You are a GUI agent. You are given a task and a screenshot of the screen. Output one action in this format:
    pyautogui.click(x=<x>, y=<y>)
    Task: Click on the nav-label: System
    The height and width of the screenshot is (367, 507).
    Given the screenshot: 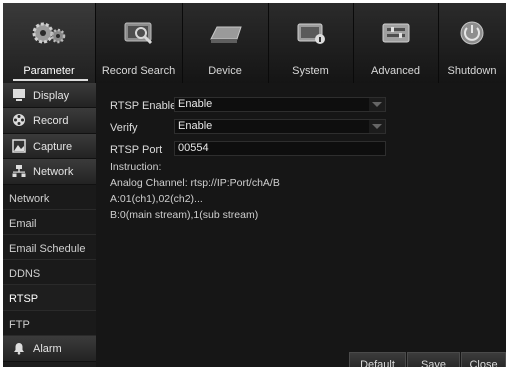 What is the action you would take?
    pyautogui.click(x=310, y=71)
    